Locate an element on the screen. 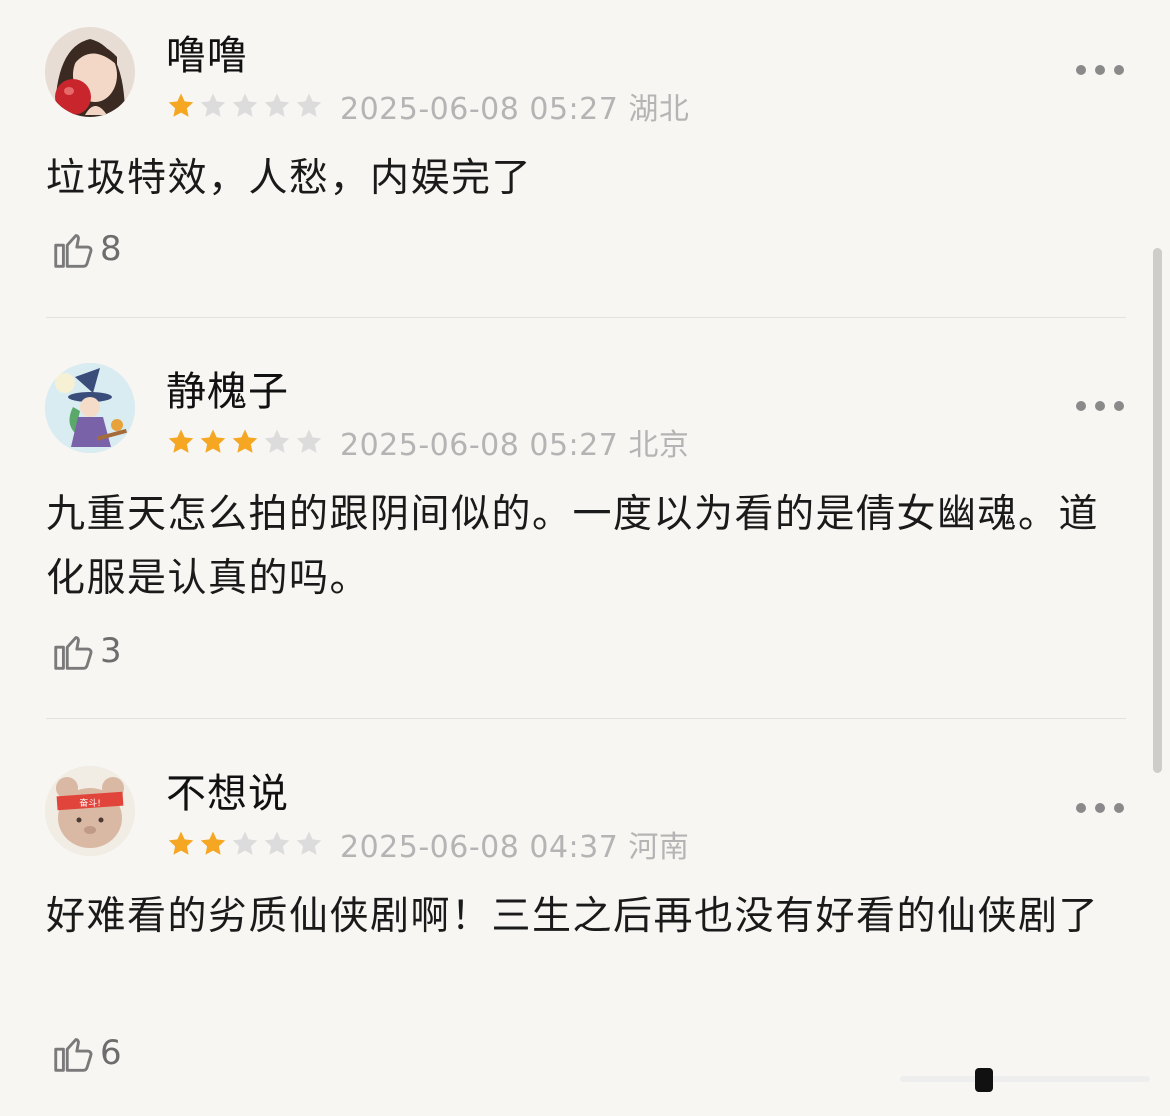 The width and height of the screenshot is (1170, 1116). like-count: 3 is located at coordinates (111, 651).